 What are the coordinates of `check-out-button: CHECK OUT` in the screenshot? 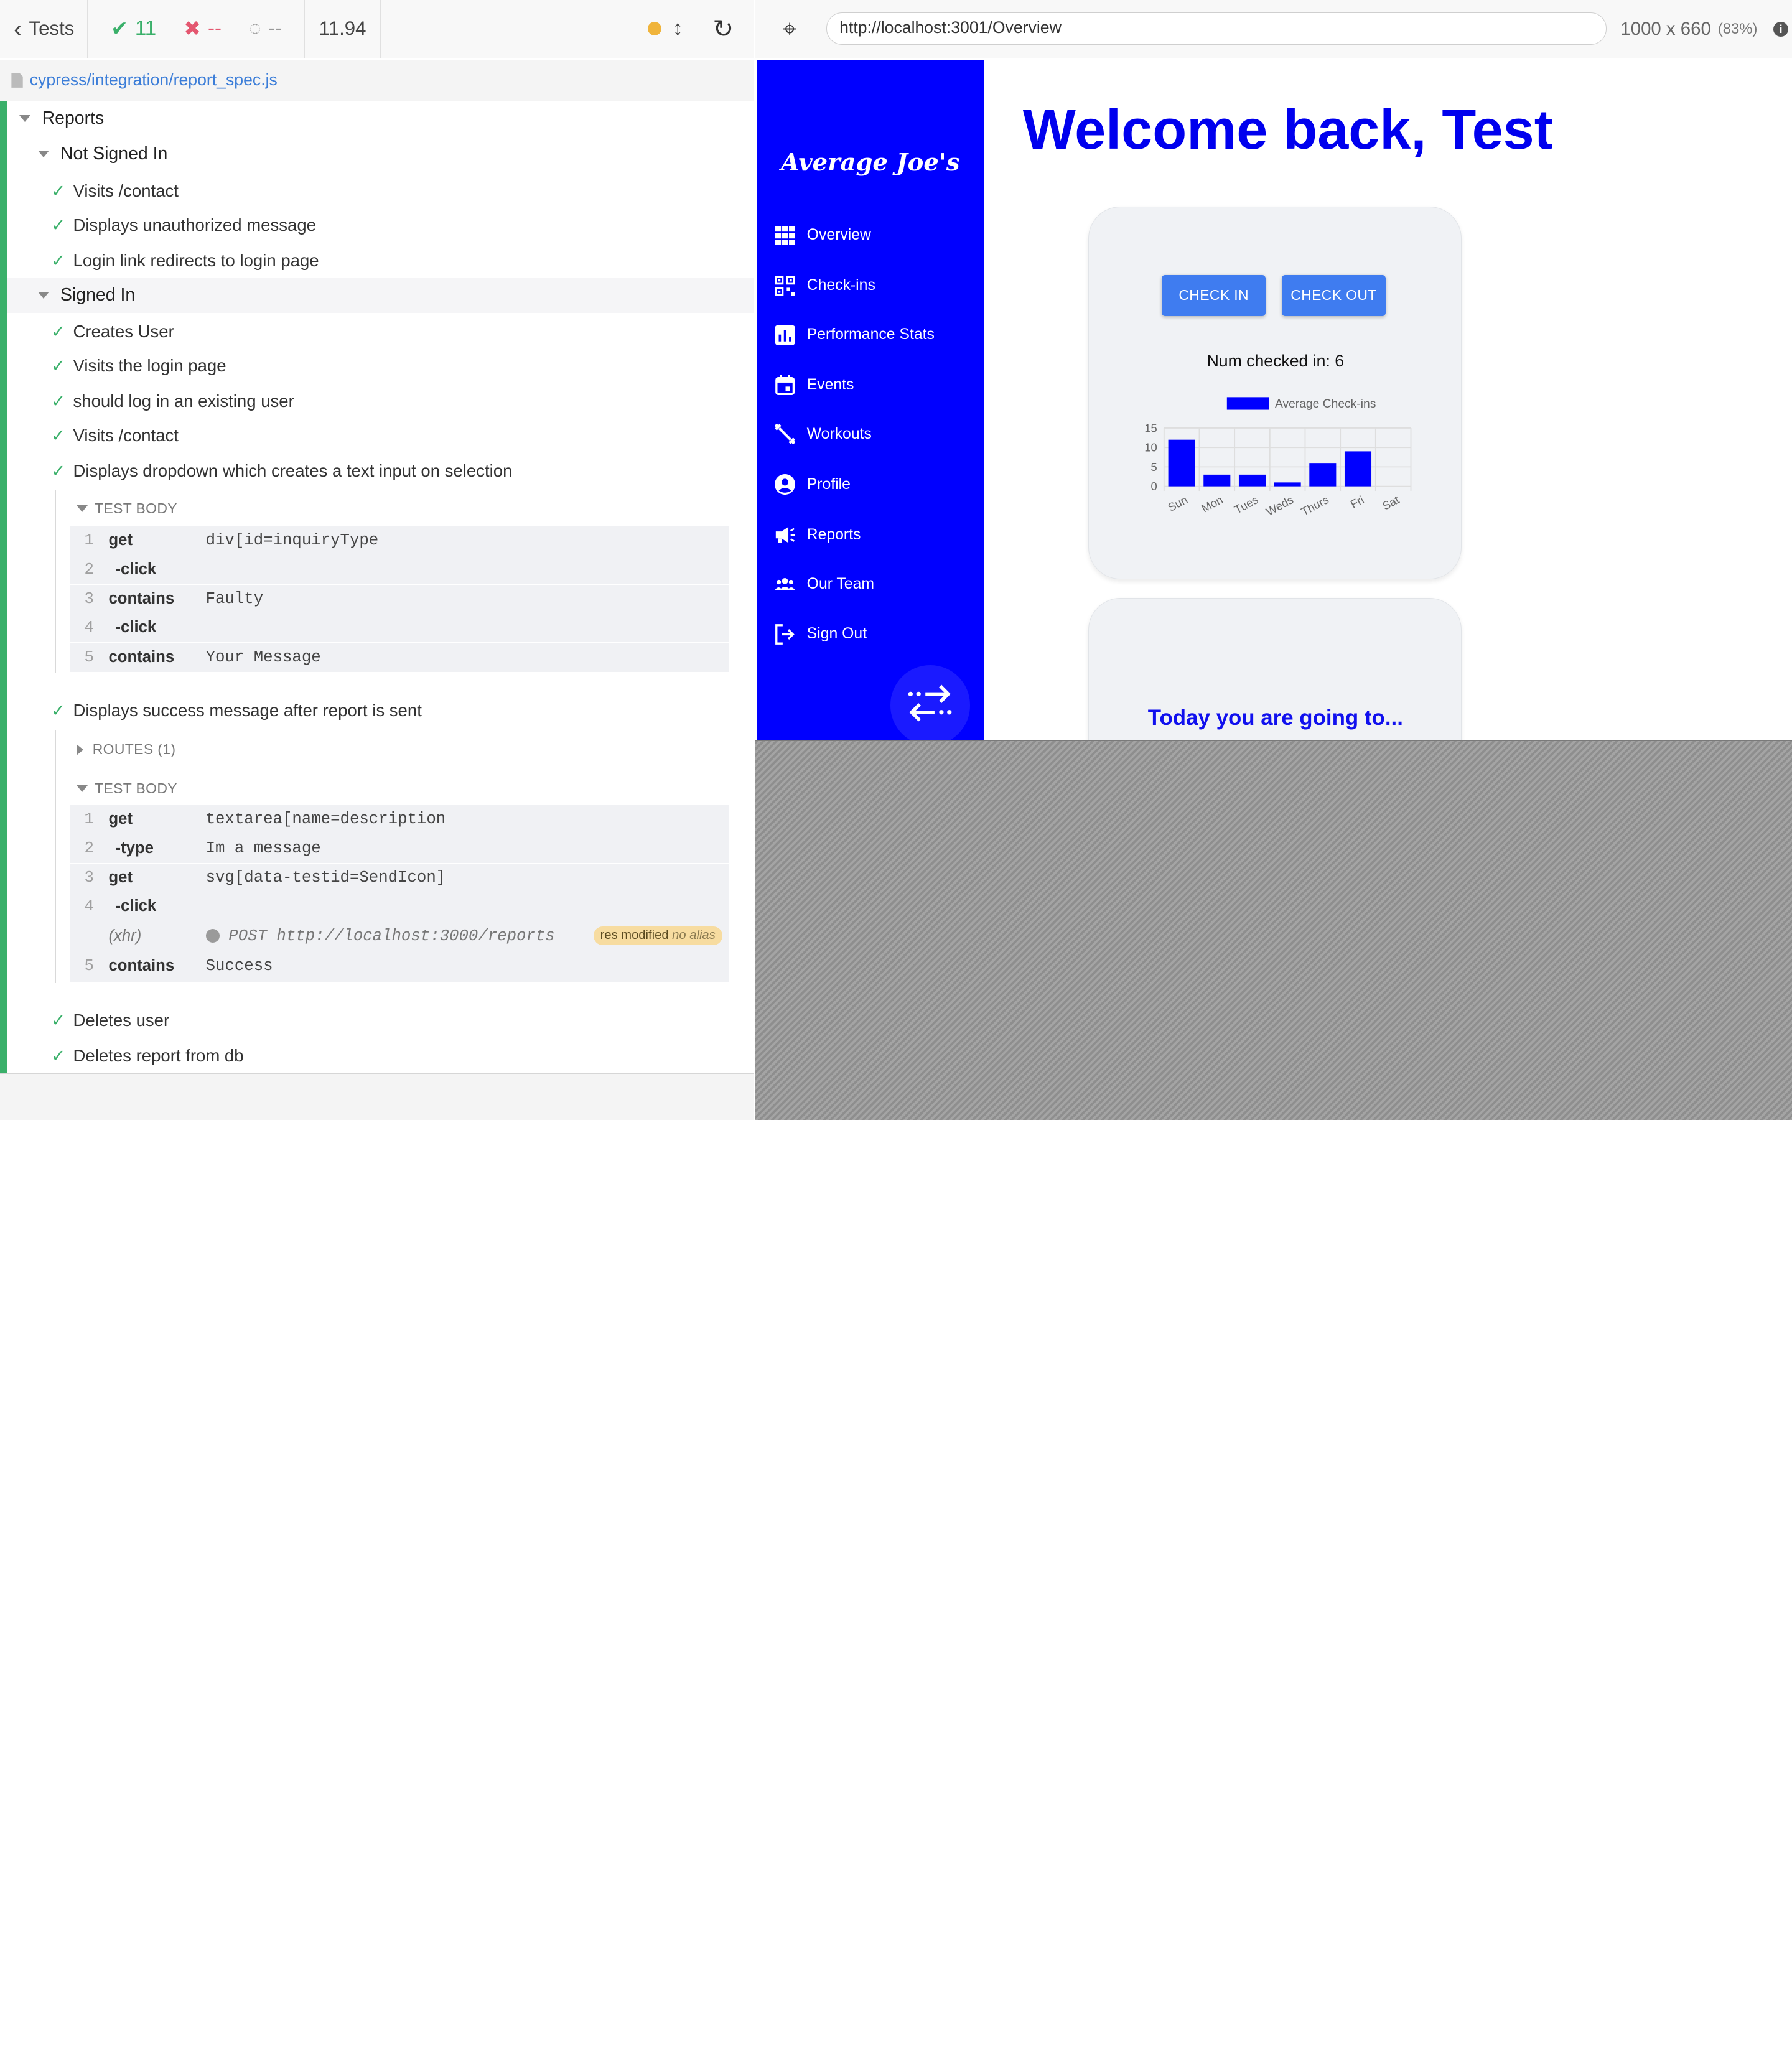 It's located at (1333, 295).